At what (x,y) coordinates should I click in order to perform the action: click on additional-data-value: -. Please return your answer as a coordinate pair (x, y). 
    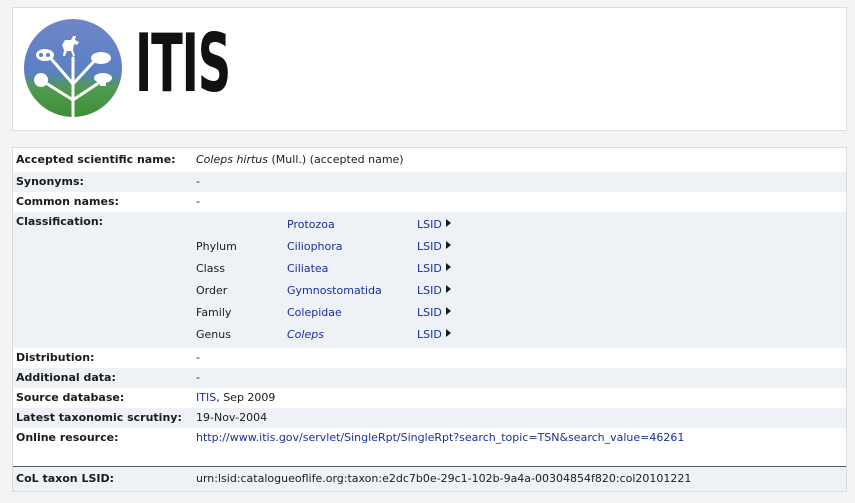
    Looking at the image, I should click on (198, 377).